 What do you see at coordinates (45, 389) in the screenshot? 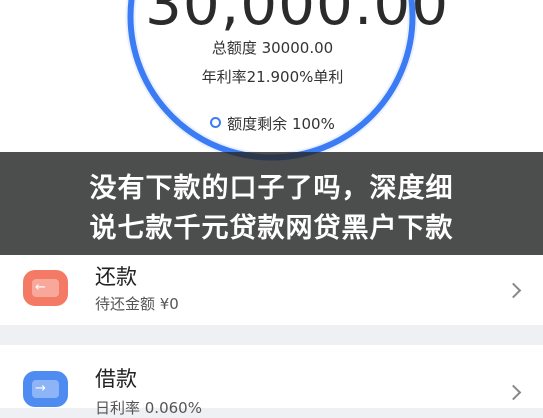
I see `borrow-wallet-icon: →` at bounding box center [45, 389].